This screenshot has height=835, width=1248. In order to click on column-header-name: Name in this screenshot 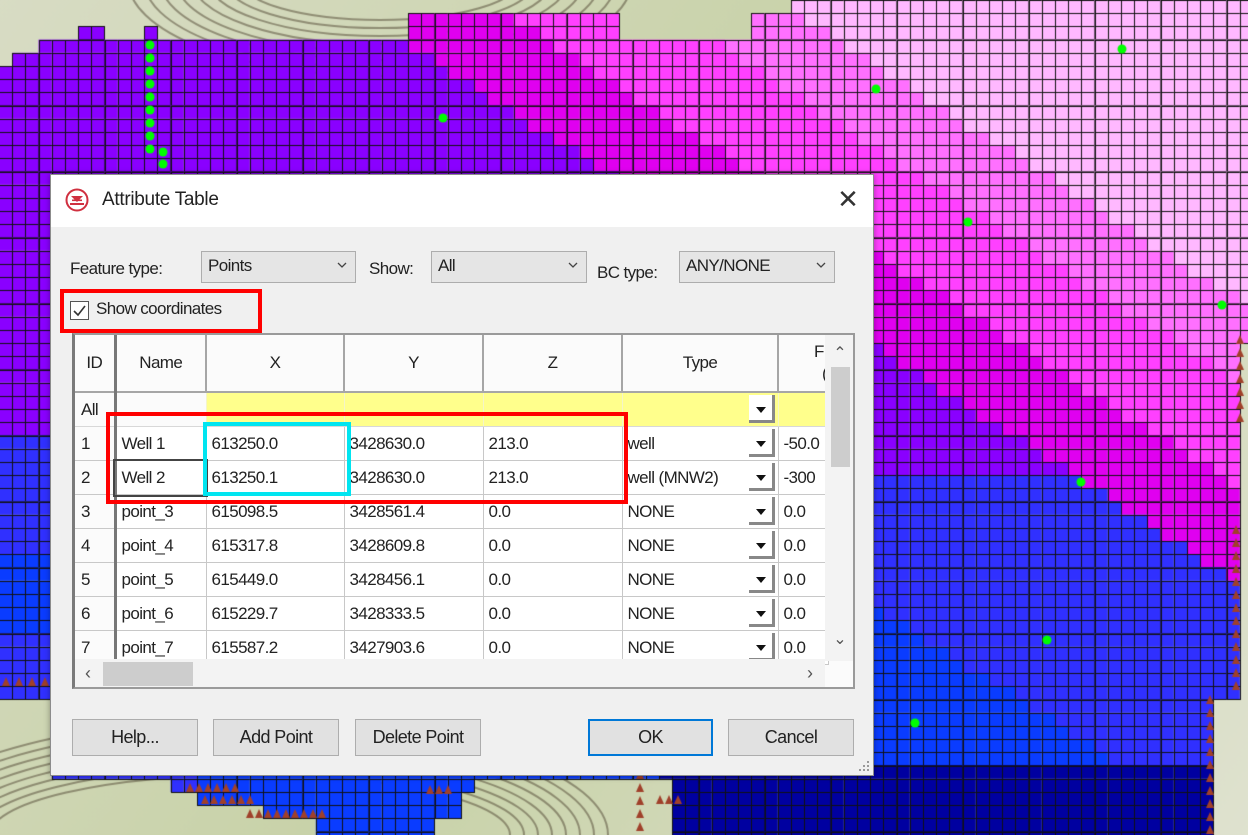, I will do `click(161, 364)`.